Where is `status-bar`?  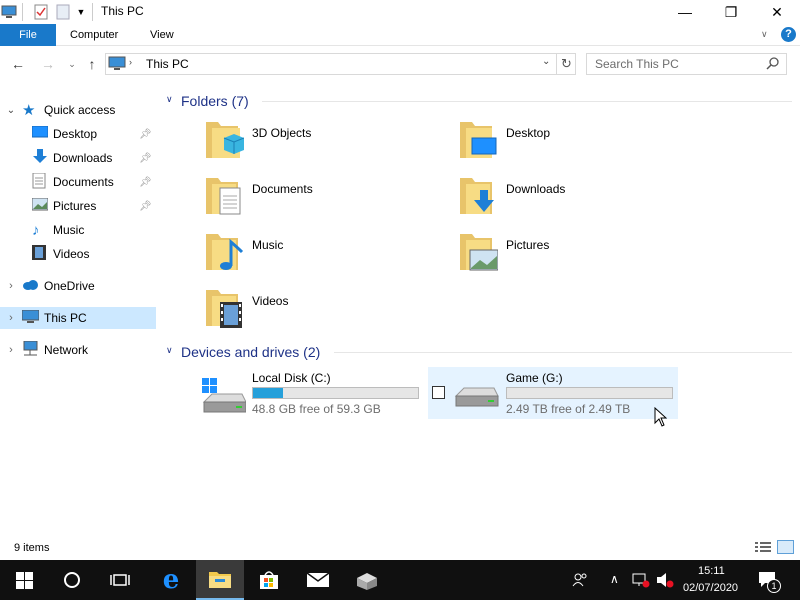 status-bar is located at coordinates (400, 550).